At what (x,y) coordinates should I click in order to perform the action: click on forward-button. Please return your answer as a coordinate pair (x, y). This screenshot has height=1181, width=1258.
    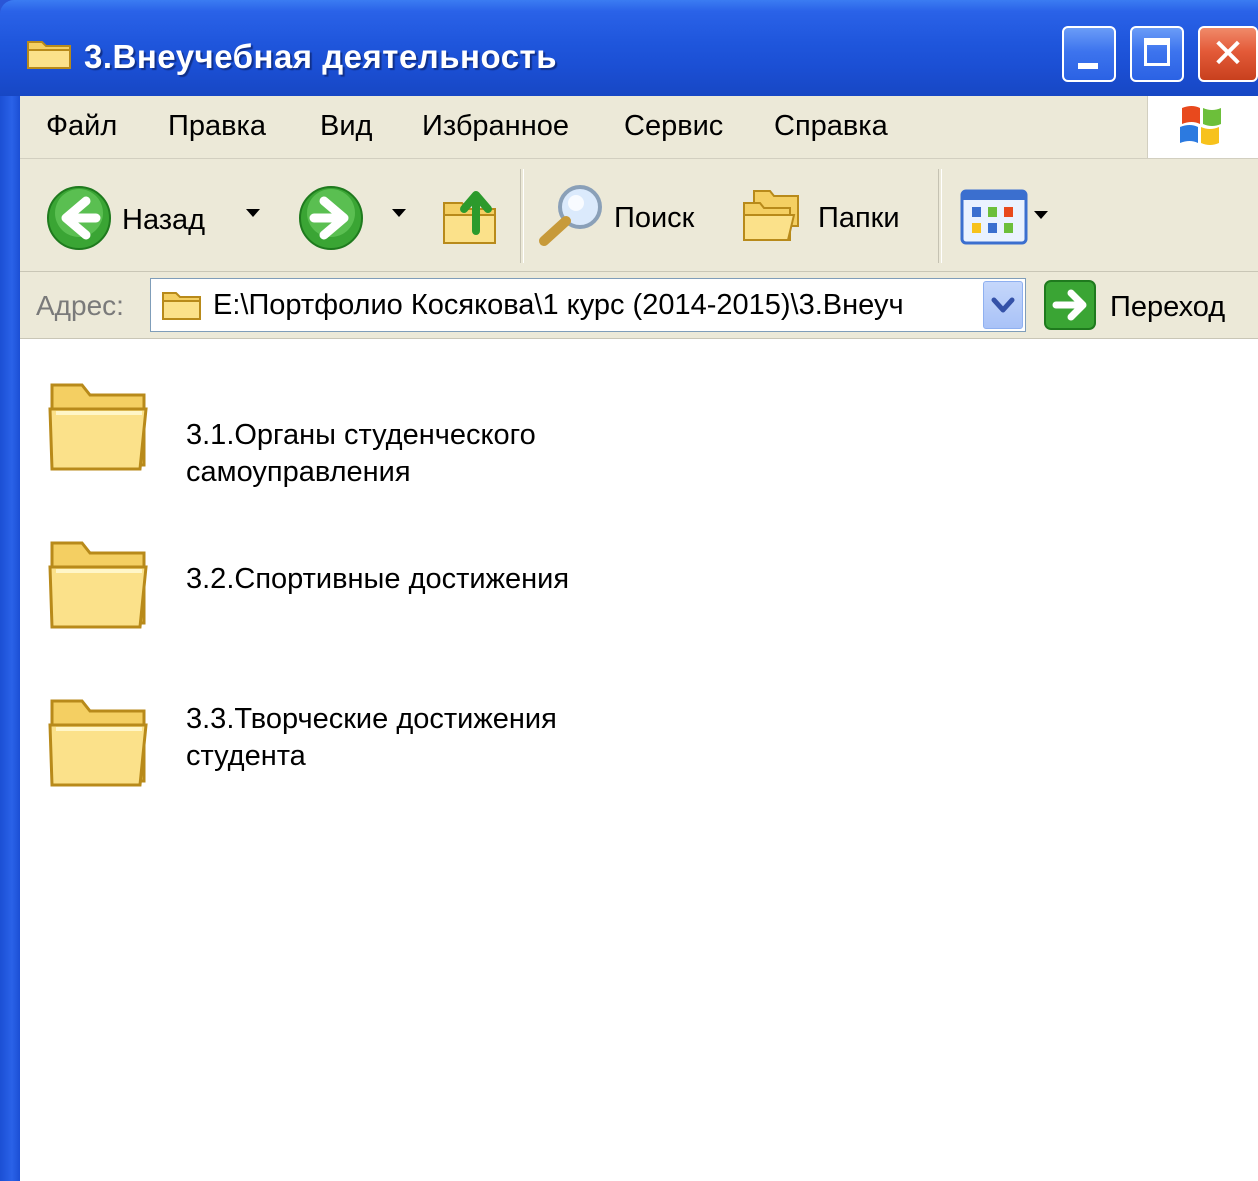
    Looking at the image, I should click on (331, 220).